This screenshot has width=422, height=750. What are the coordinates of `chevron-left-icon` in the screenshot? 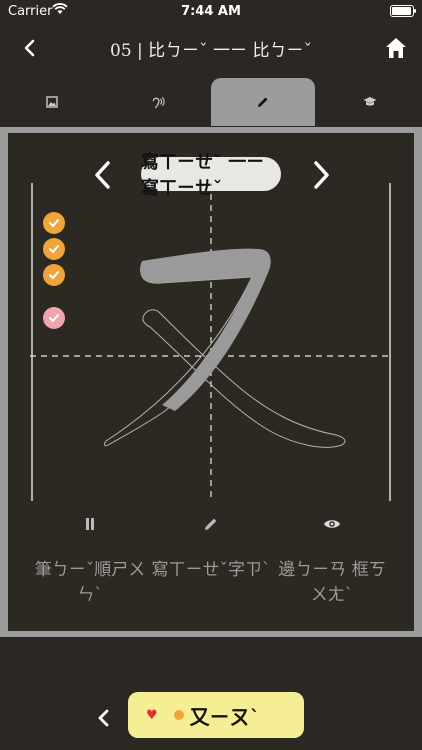 It's located at (103, 718).